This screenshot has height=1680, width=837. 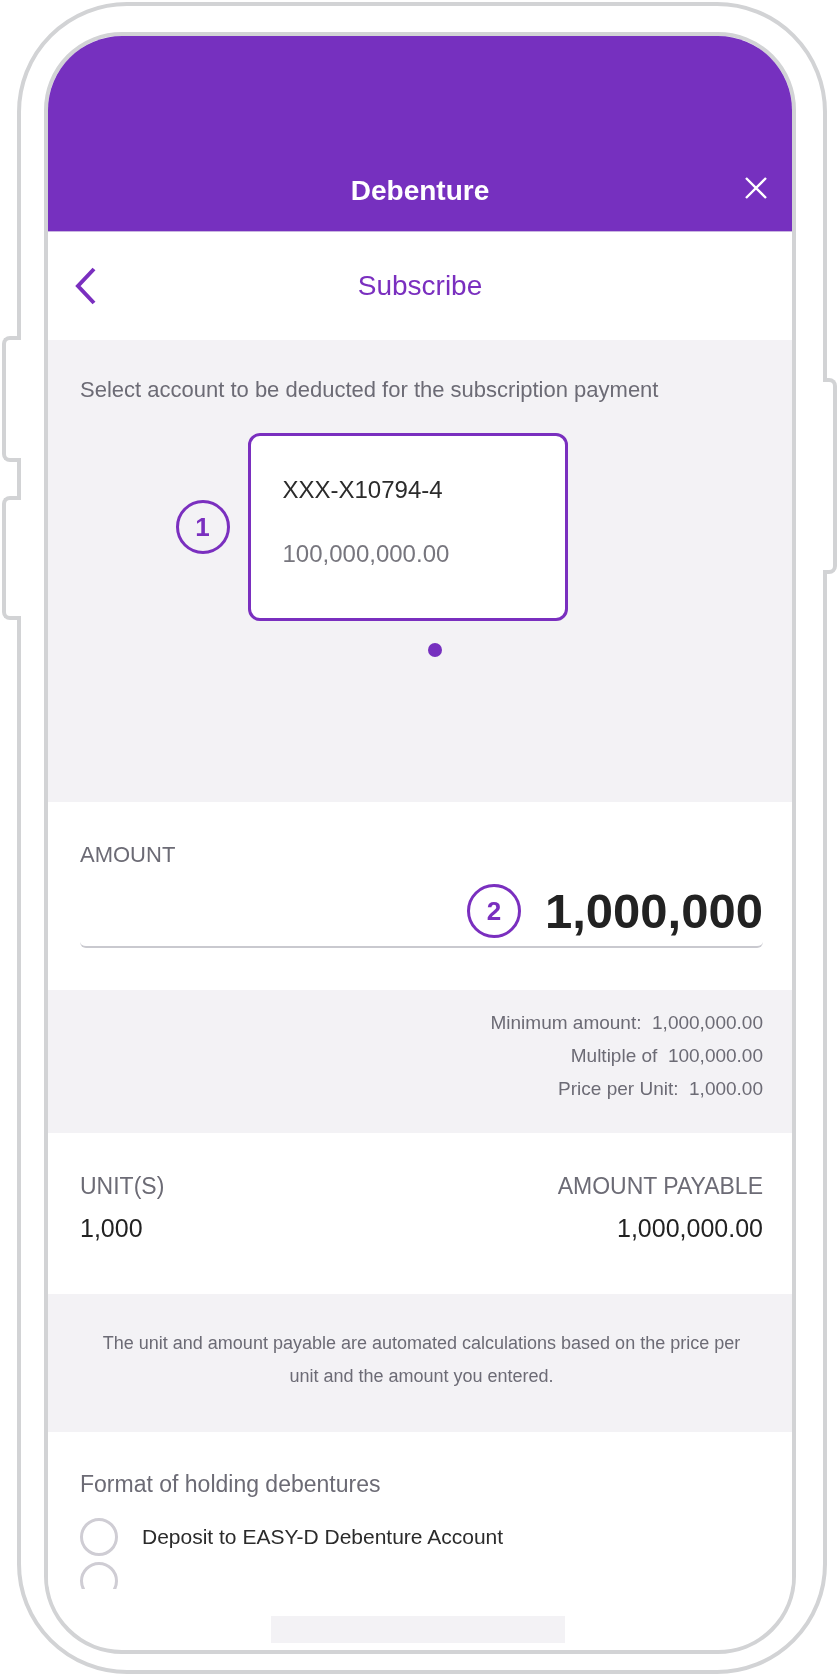 I want to click on option-label: Deposit to EASY-D Debenture Account, so click(x=323, y=1537).